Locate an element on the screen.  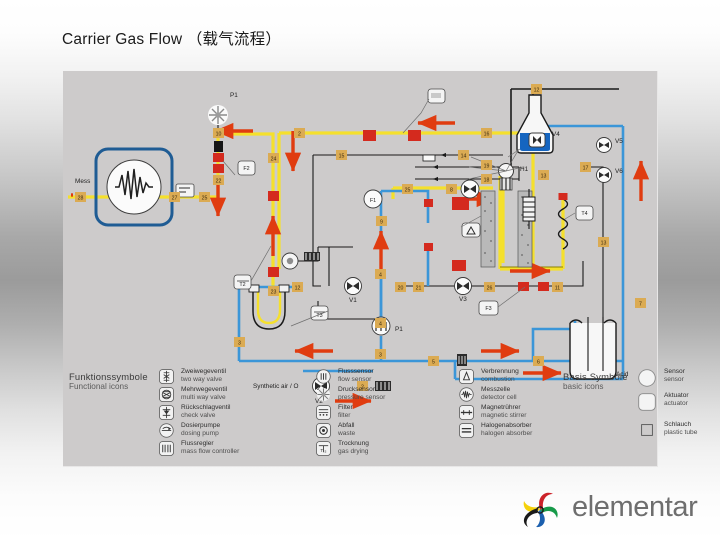
svg-text: 18 is located at coordinates (487, 180).